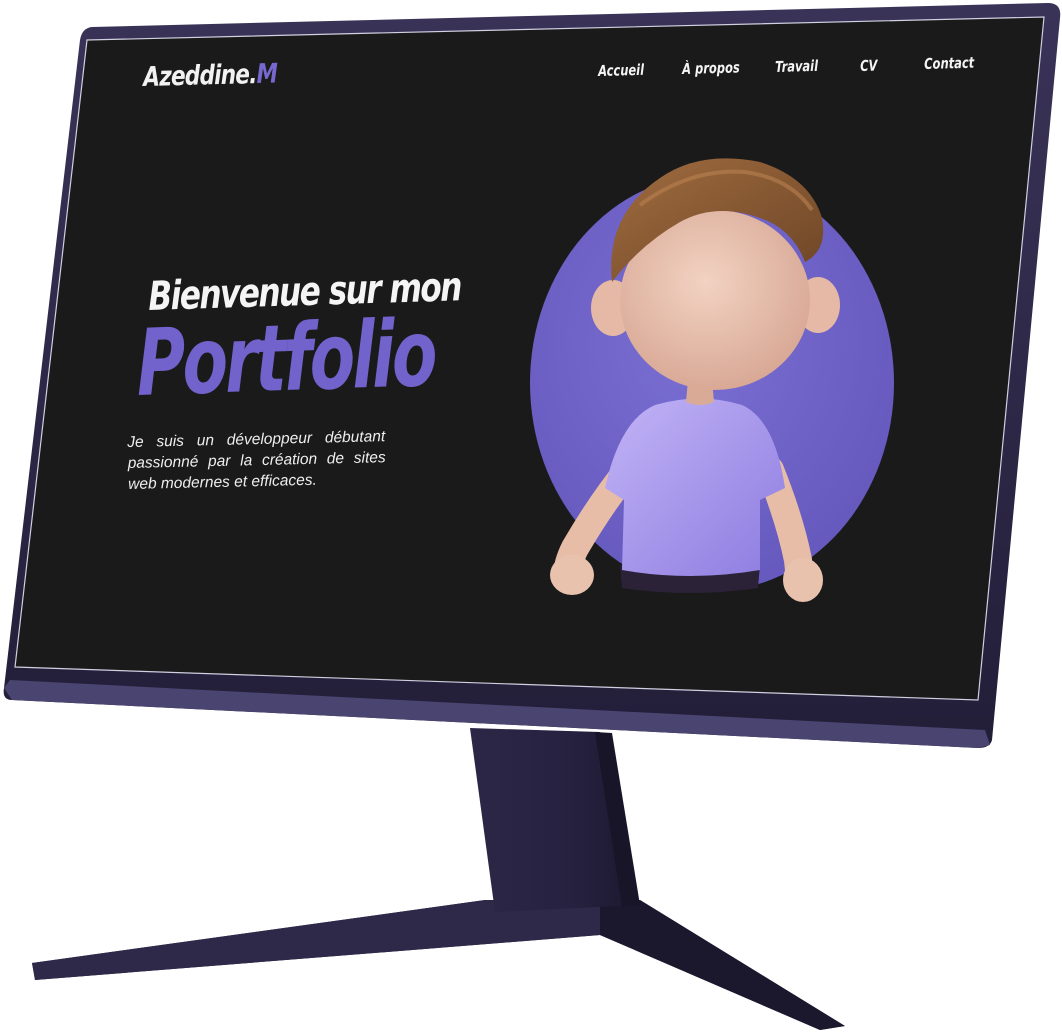 The height and width of the screenshot is (1033, 1062). I want to click on nav-travail: Travail, so click(796, 66).